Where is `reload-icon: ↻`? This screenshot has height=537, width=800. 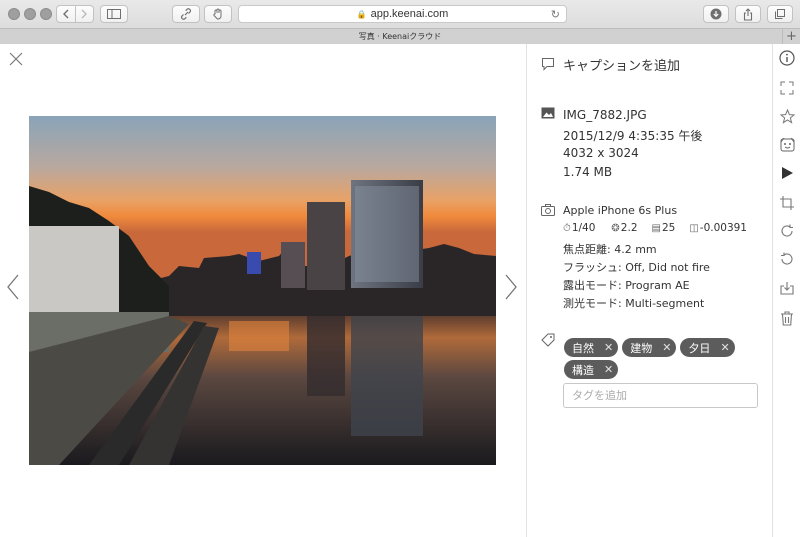
reload-icon: ↻ is located at coordinates (555, 14).